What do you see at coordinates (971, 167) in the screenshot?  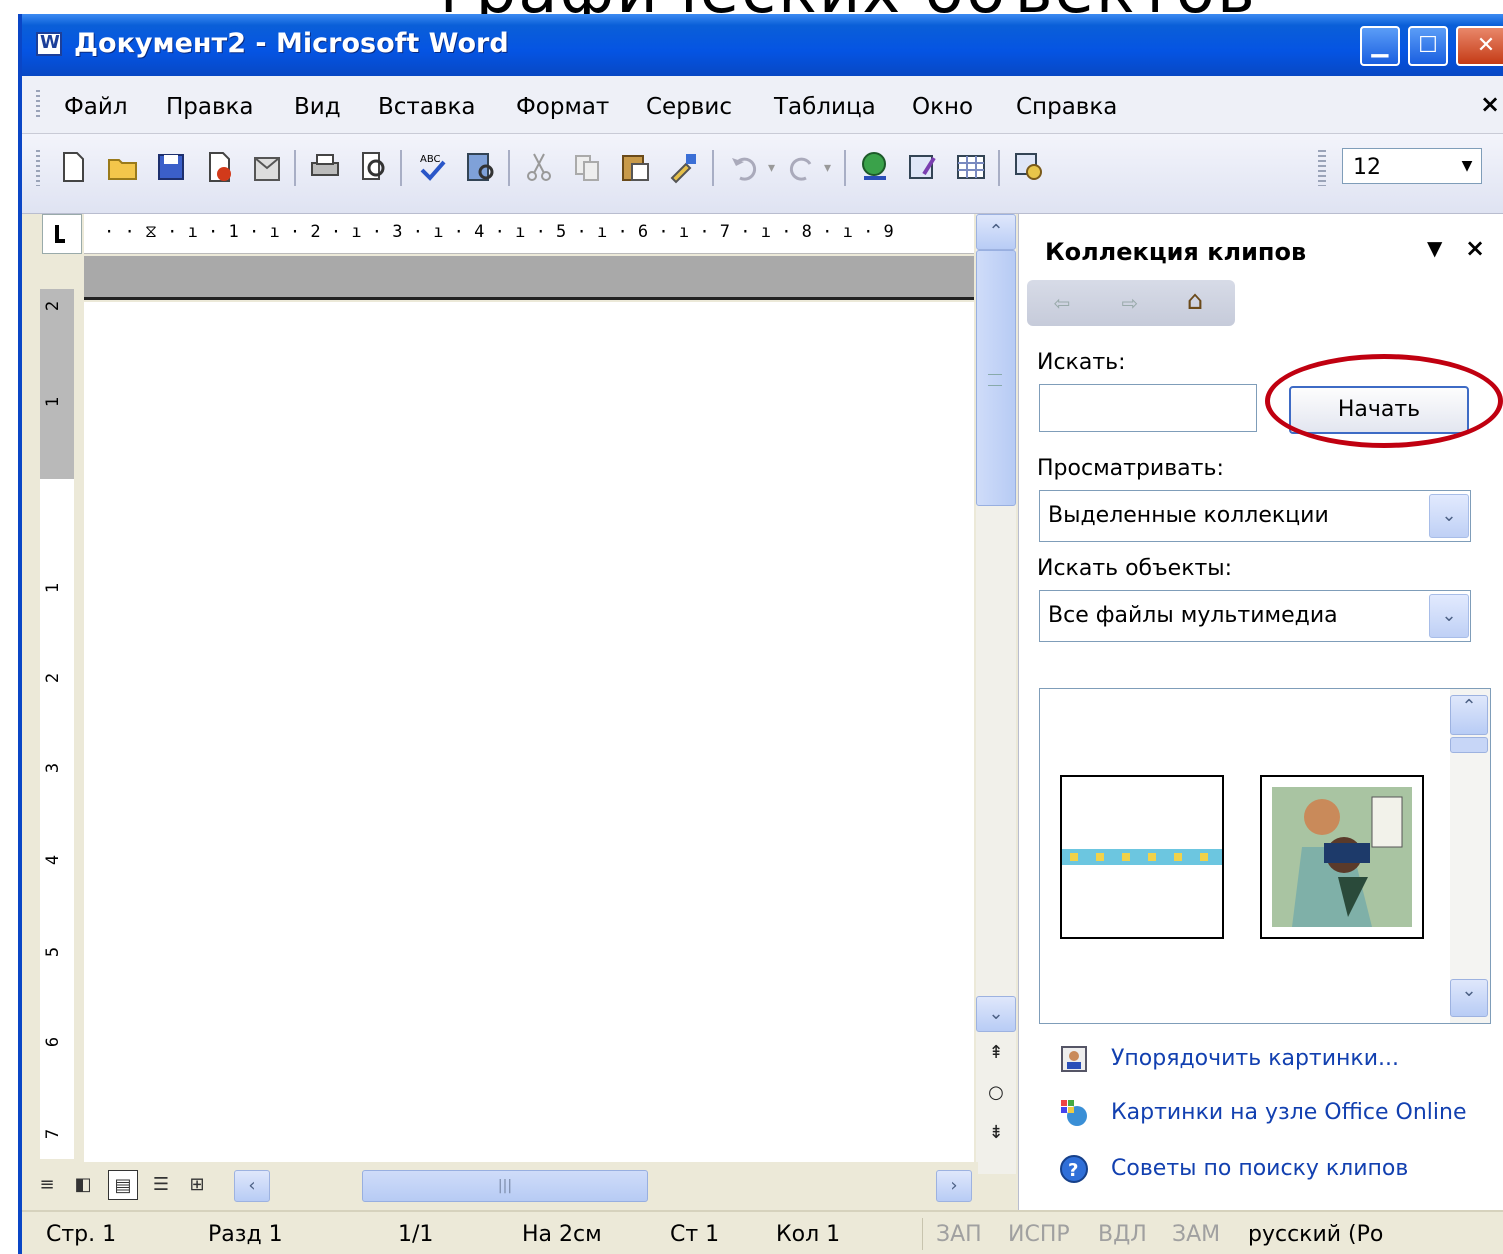 I see `insert-table-icon` at bounding box center [971, 167].